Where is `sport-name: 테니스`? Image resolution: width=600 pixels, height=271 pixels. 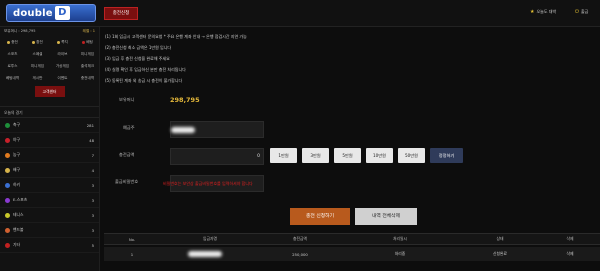 sport-name: 테니스 is located at coordinates (18, 214).